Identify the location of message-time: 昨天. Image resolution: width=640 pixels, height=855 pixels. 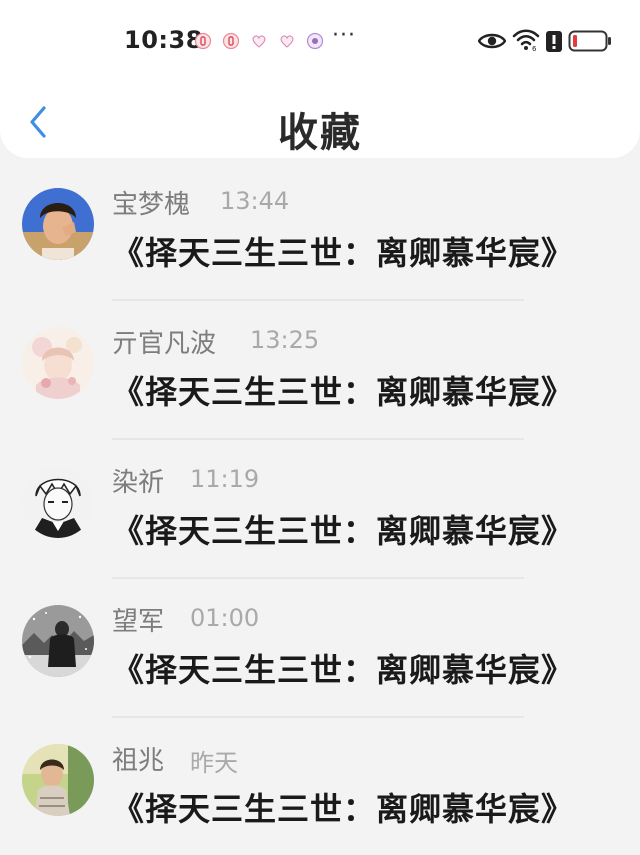
(214, 763).